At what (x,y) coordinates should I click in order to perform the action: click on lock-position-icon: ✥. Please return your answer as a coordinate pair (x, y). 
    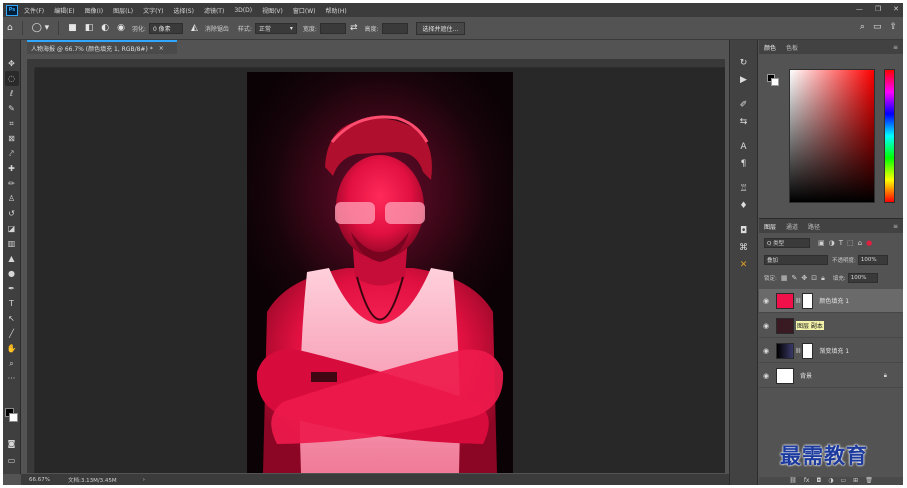
    Looking at the image, I should click on (804, 278).